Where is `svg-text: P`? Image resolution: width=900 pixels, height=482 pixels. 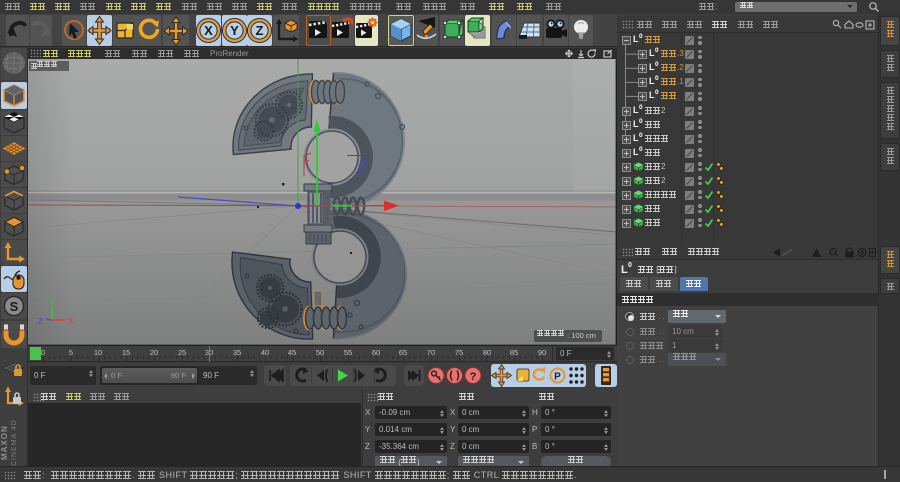
svg-text: P is located at coordinates (557, 377).